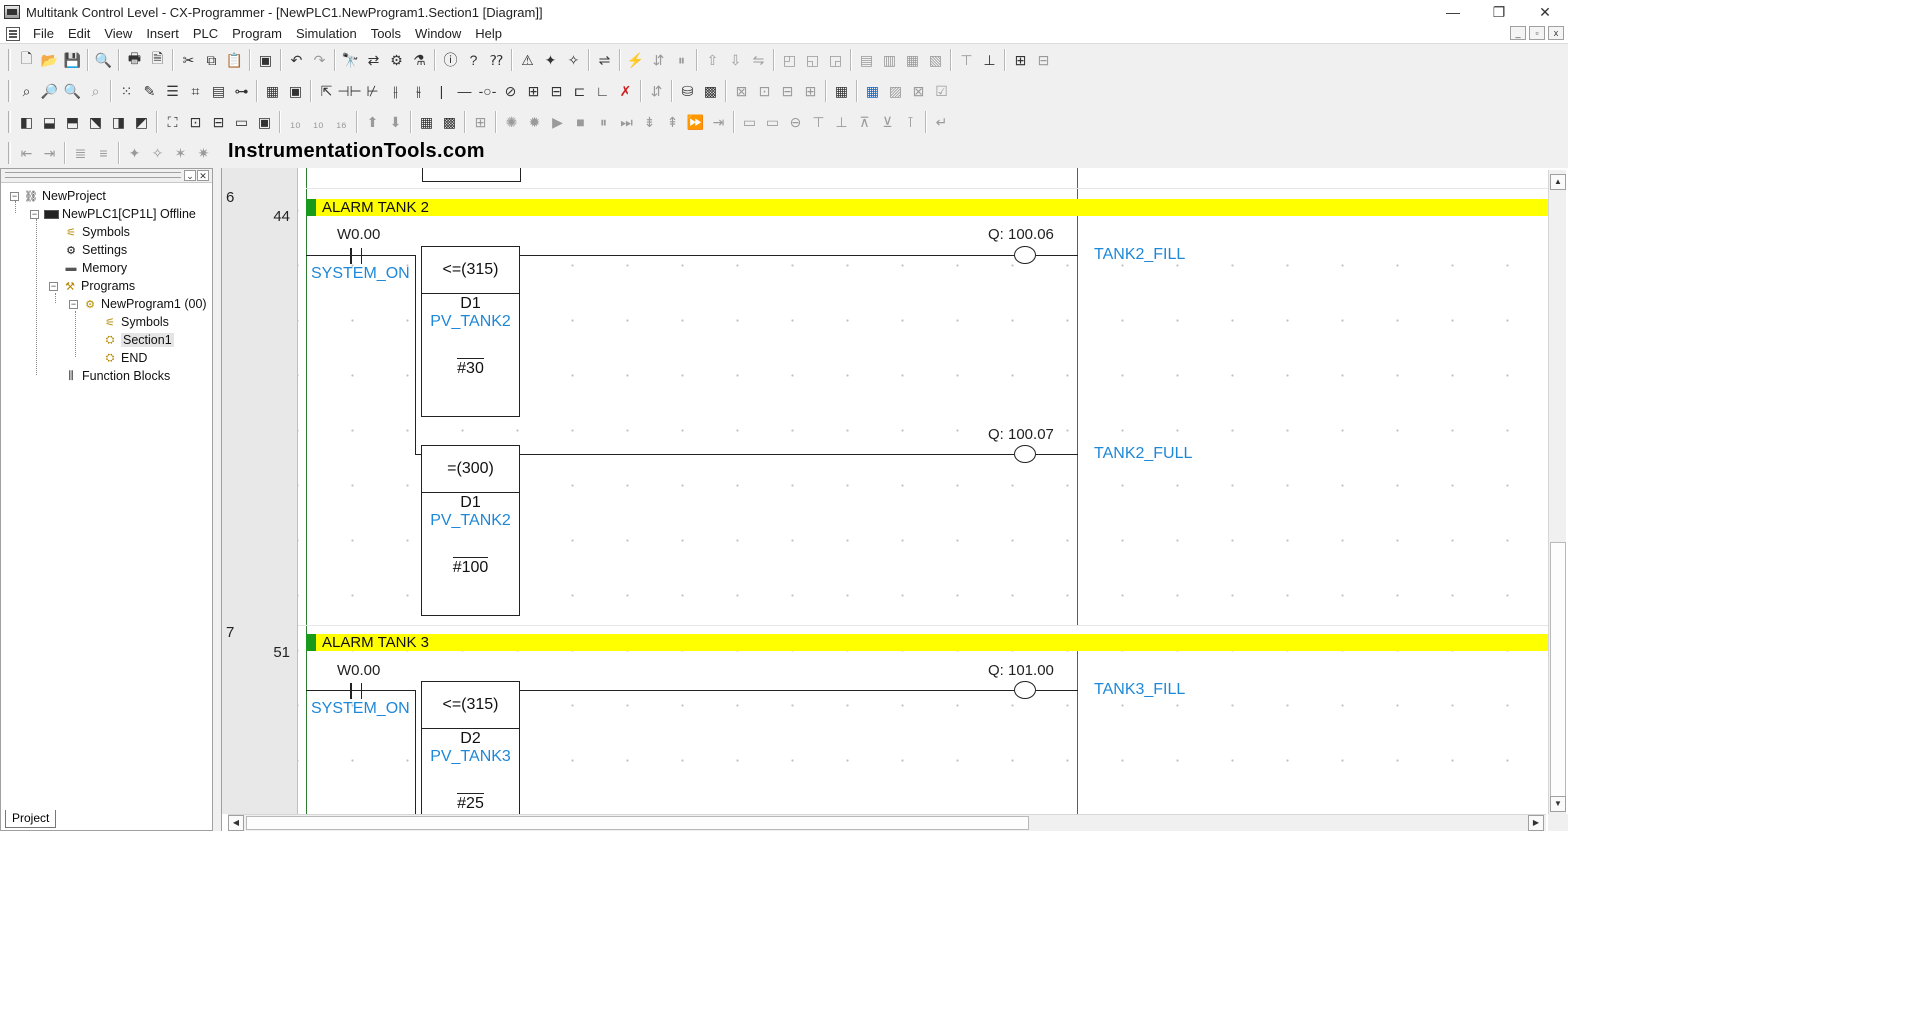 The height and width of the screenshot is (1017, 1920). Describe the element at coordinates (989, 60) in the screenshot. I see `force-off-icon: ⊥` at that location.